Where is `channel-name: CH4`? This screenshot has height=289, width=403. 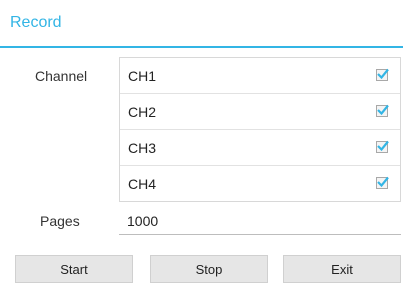 channel-name: CH4 is located at coordinates (142, 184).